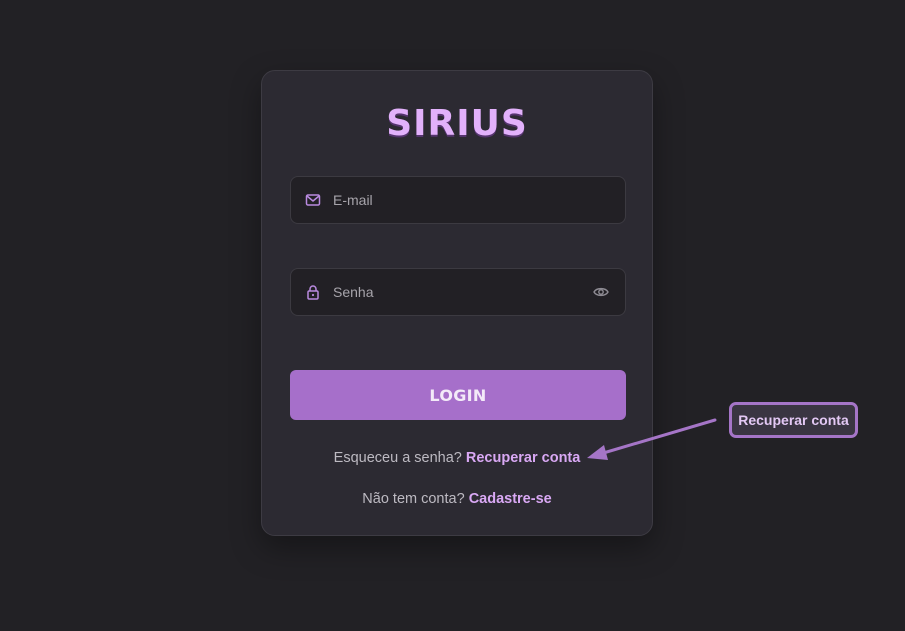 Image resolution: width=905 pixels, height=631 pixels. Describe the element at coordinates (523, 458) in the screenshot. I see `recover-account-link: Recuperar conta` at that location.